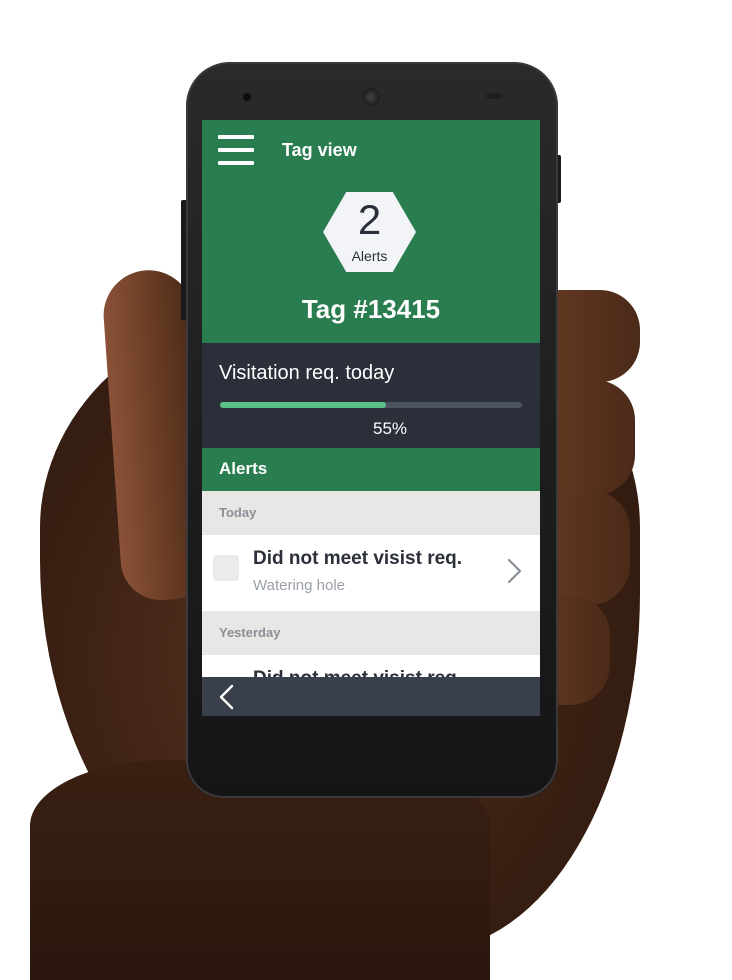  I want to click on visitation-progress-bar, so click(371, 405).